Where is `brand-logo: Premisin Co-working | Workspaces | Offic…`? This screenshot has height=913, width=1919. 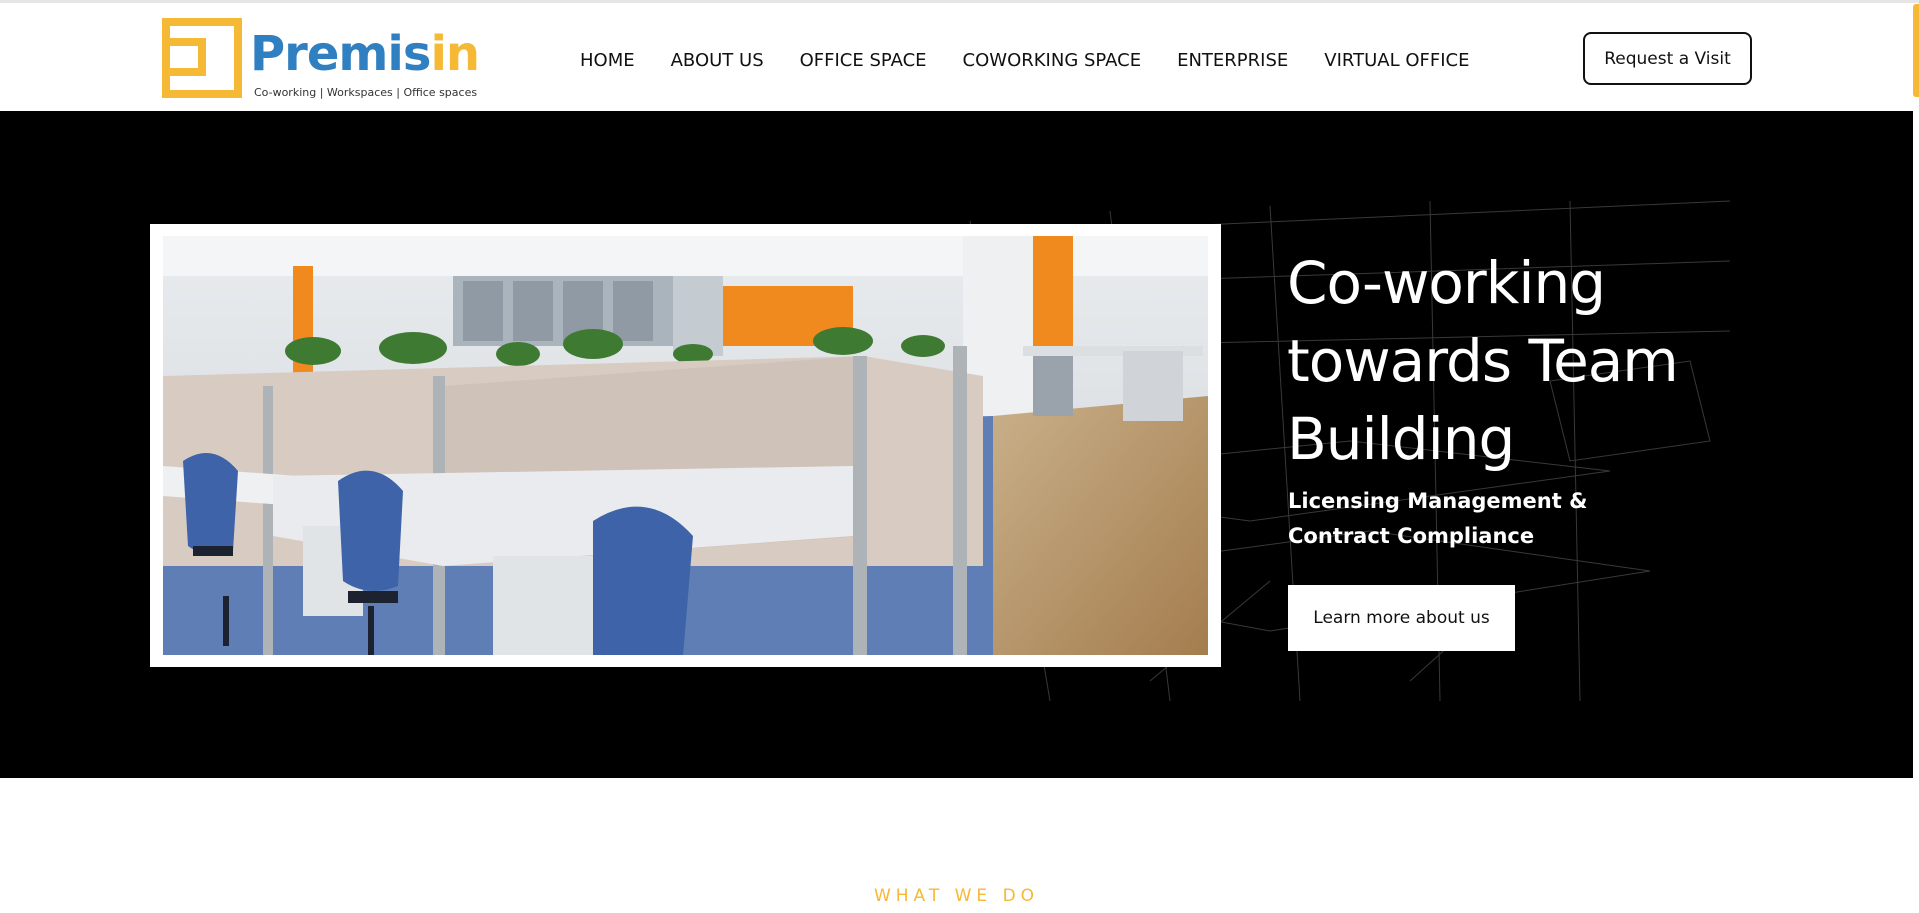
brand-logo: Premisin Co-working | Workspaces | Offic… is located at coordinates (321, 60).